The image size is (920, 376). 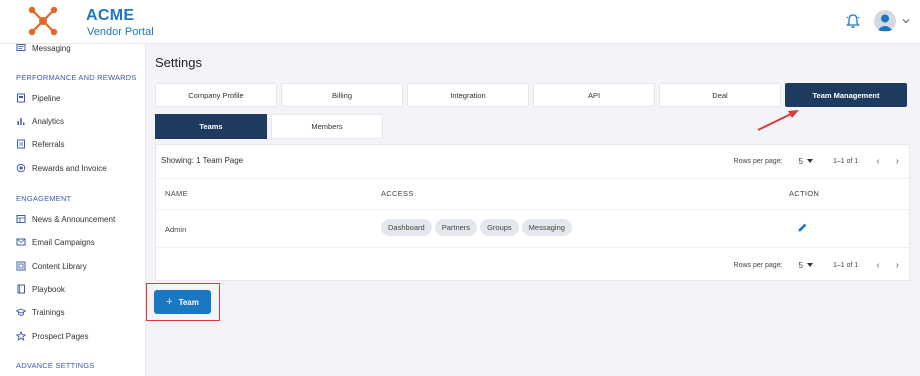 What do you see at coordinates (48, 121) in the screenshot?
I see `sidebar-item-label: Analytics` at bounding box center [48, 121].